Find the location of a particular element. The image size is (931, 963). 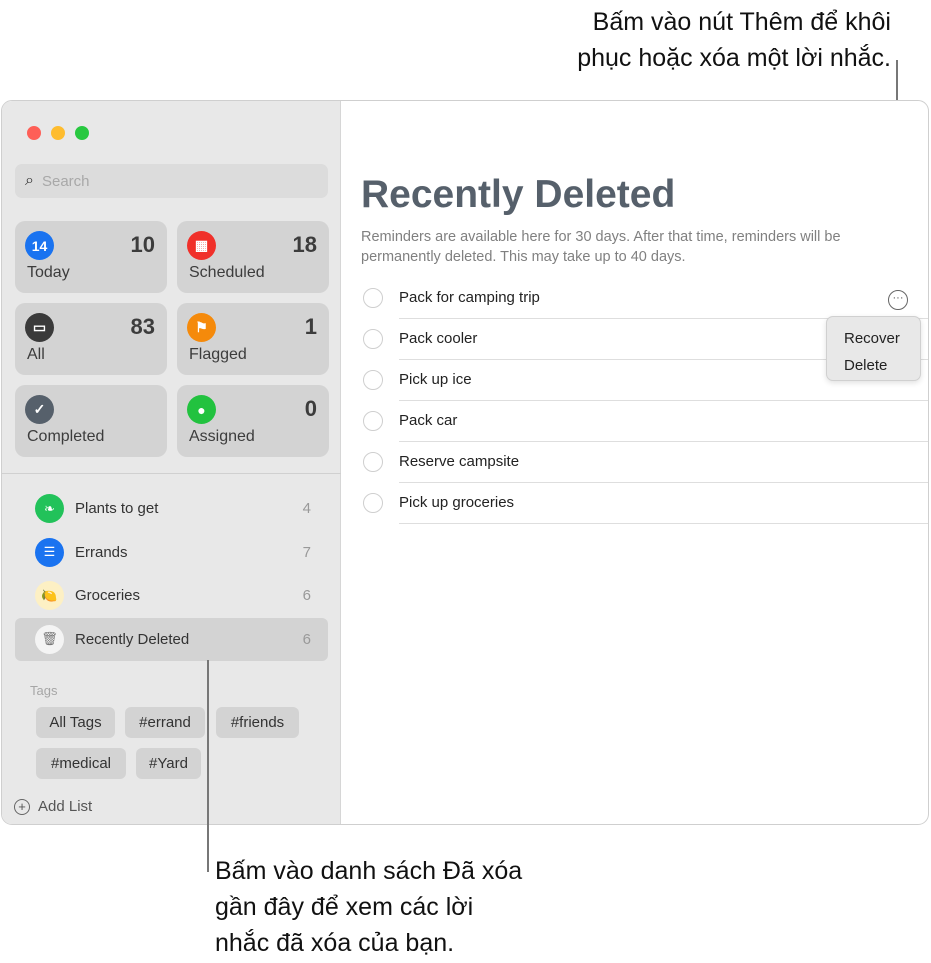

calendar-icon: ▦ is located at coordinates (201, 245).